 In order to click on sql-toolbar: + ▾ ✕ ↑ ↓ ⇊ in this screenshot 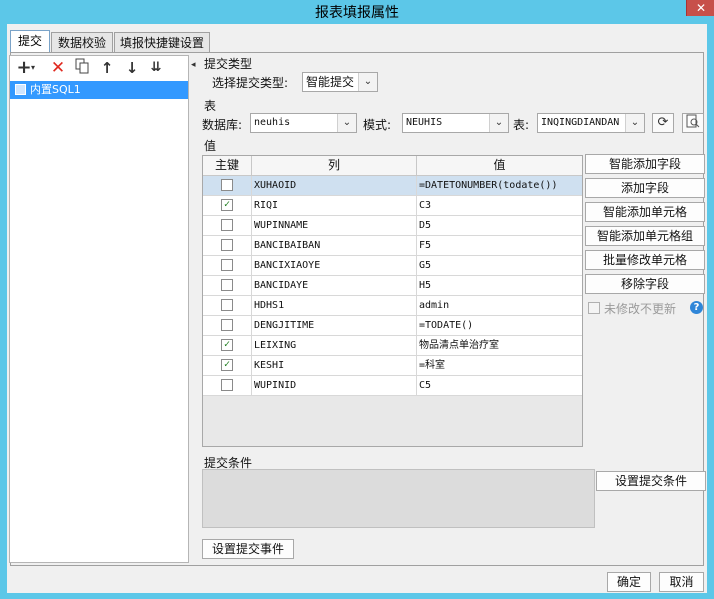, I will do `click(99, 68)`.